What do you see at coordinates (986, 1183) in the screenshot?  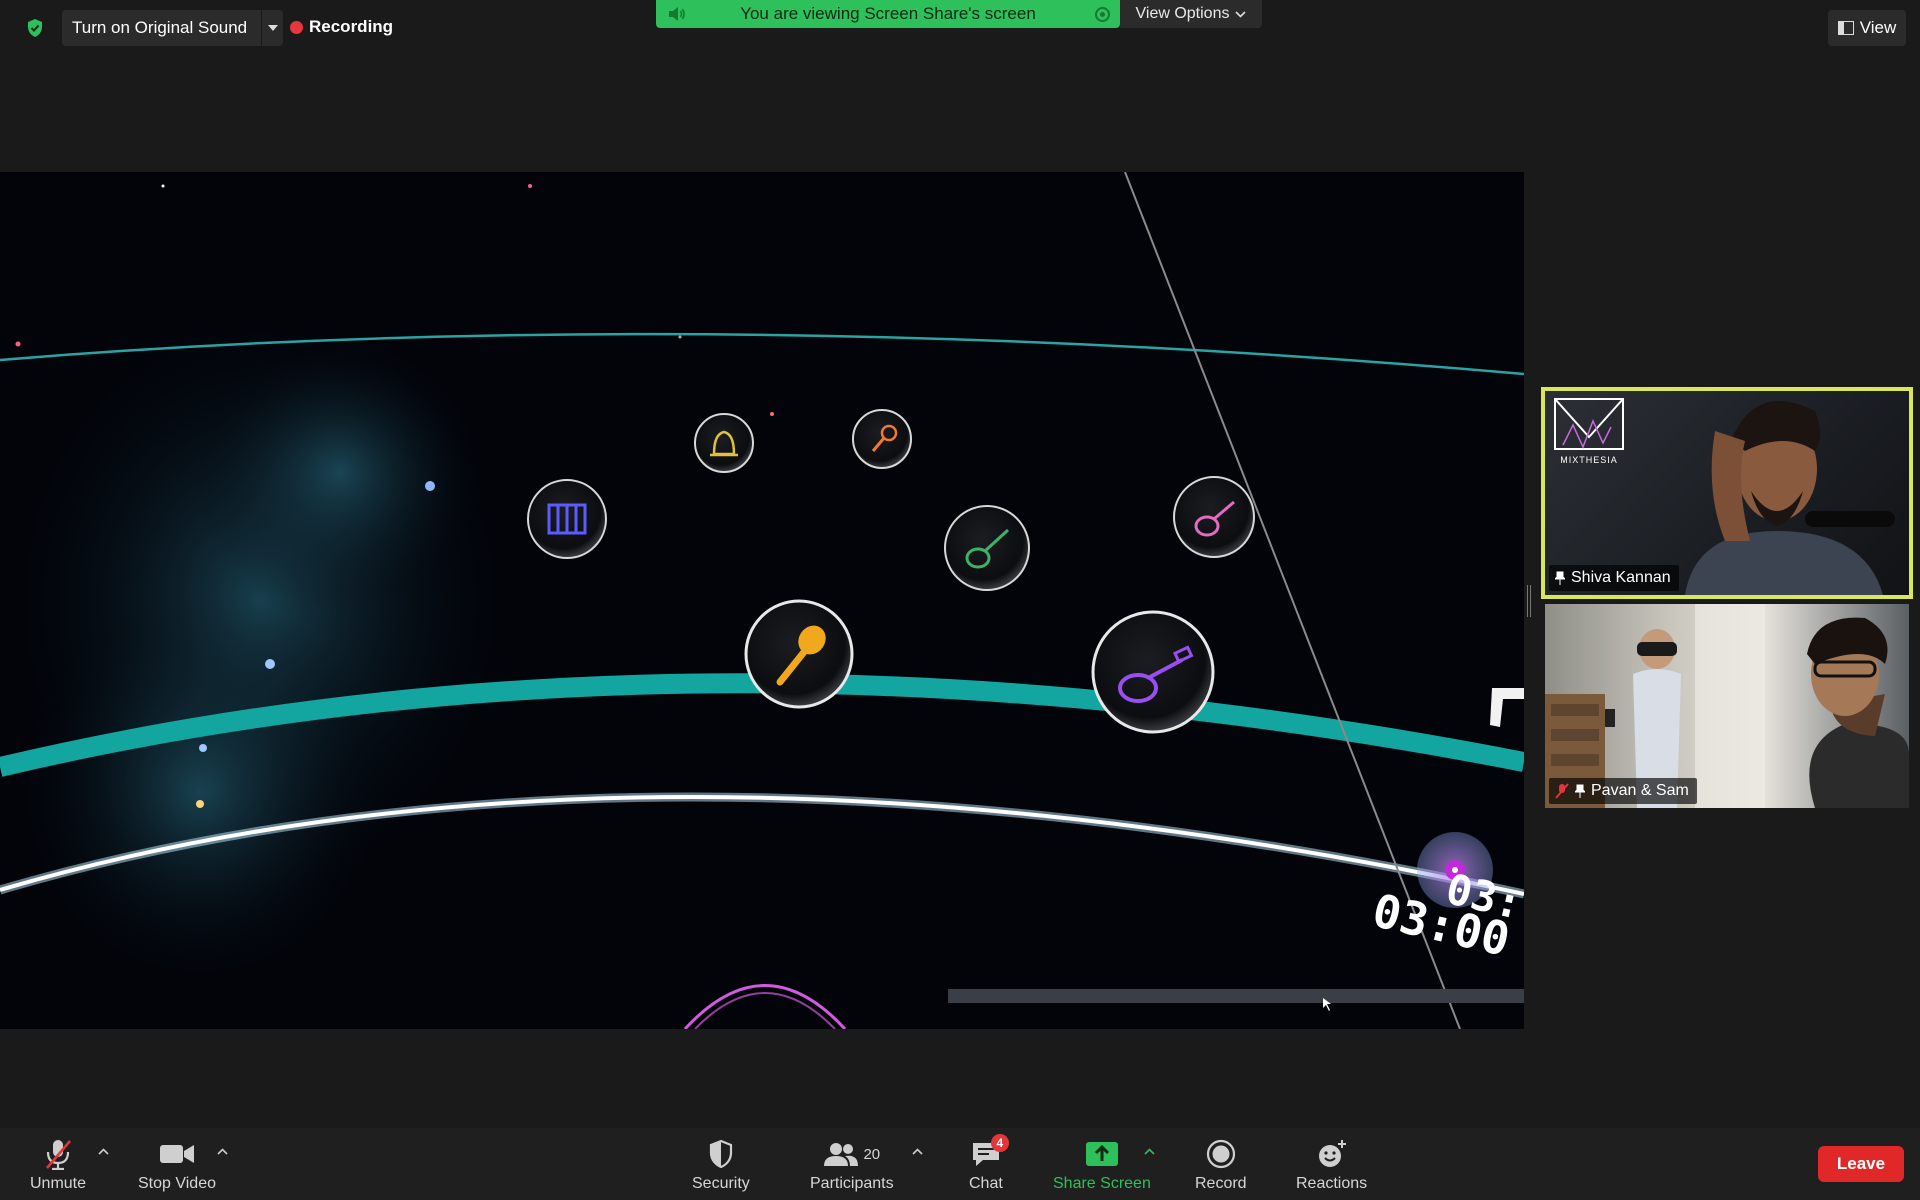 I see `chat-label: Chat` at bounding box center [986, 1183].